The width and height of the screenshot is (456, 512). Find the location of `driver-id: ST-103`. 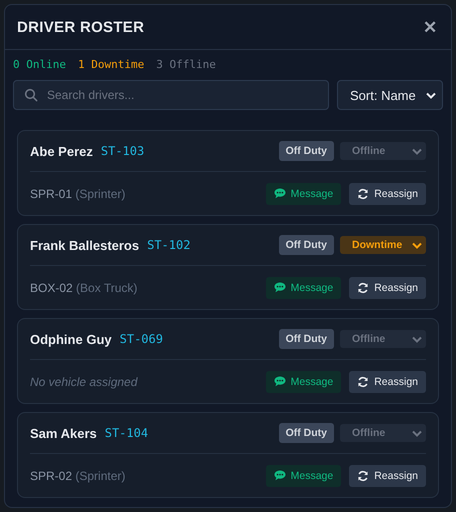

driver-id: ST-103 is located at coordinates (122, 151).